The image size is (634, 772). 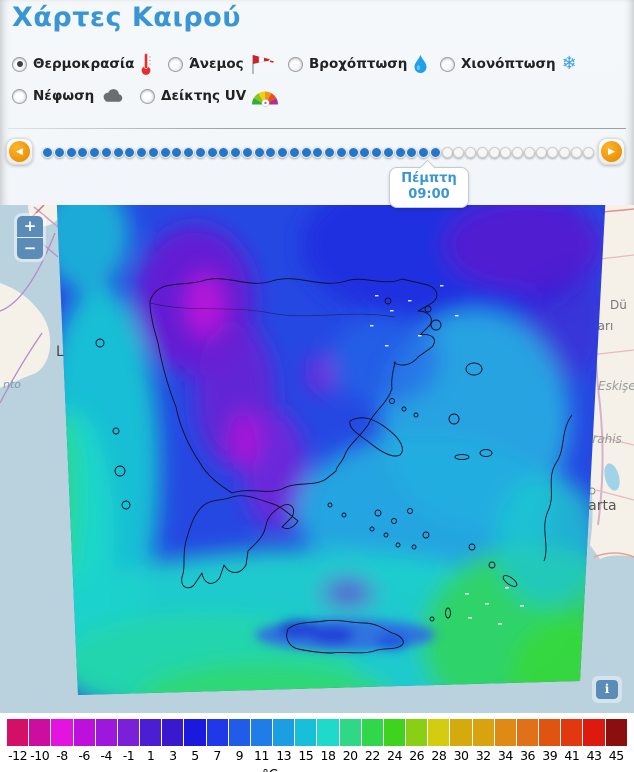 I want to click on svg-text: Eskişe, so click(x=616, y=386).